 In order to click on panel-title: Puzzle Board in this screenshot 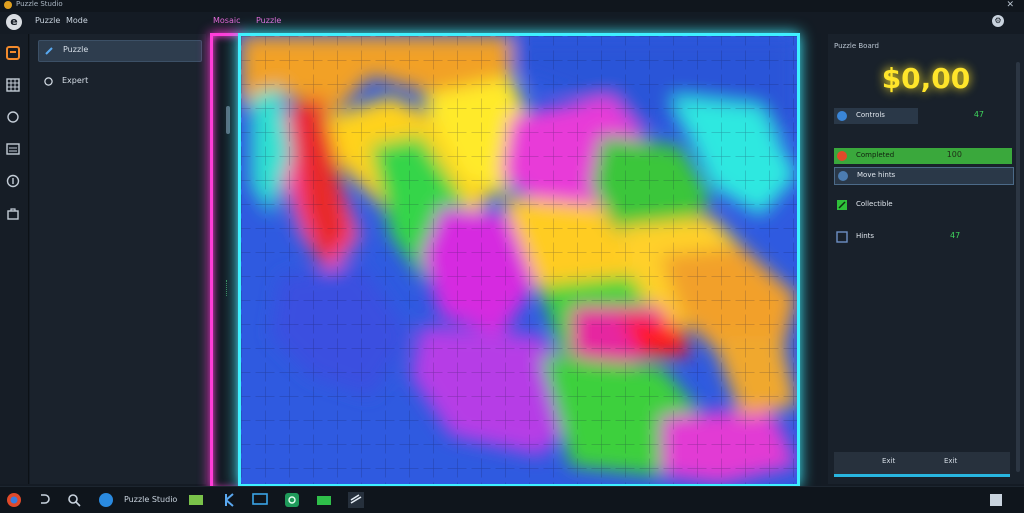, I will do `click(856, 46)`.